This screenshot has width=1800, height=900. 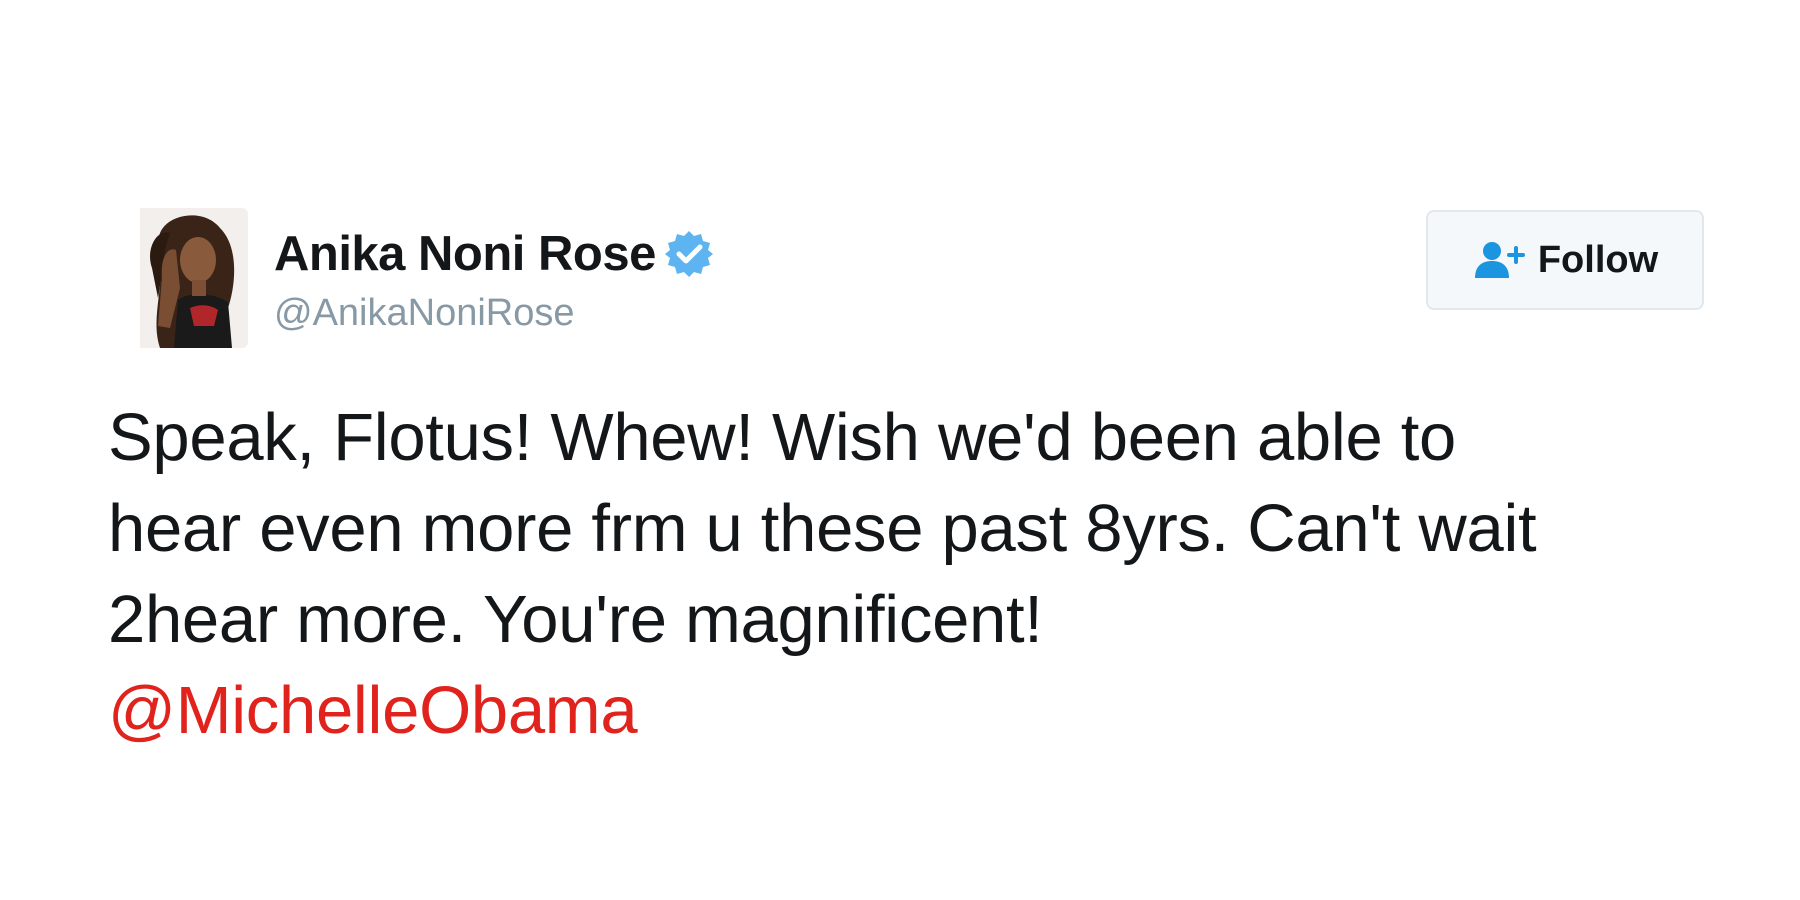 What do you see at coordinates (689, 254) in the screenshot?
I see `verified-badge-icon` at bounding box center [689, 254].